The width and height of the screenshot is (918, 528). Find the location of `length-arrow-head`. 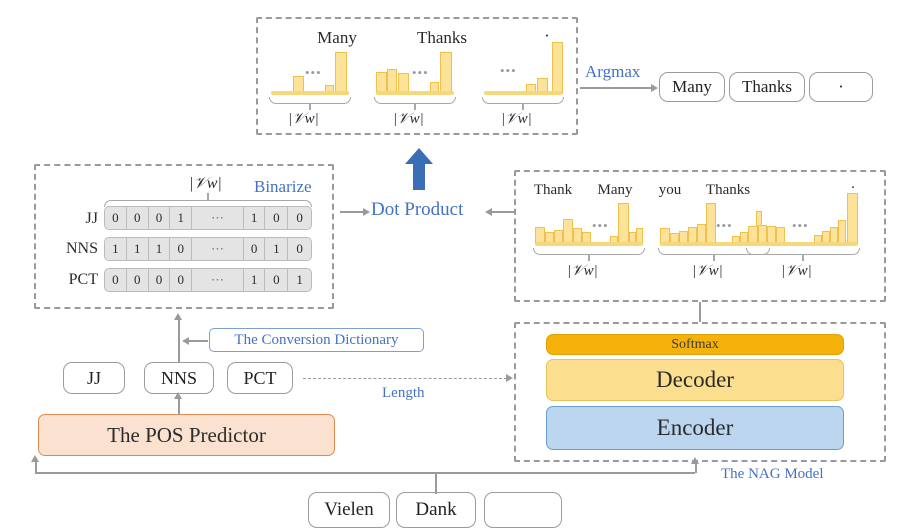

length-arrow-head is located at coordinates (509, 378).